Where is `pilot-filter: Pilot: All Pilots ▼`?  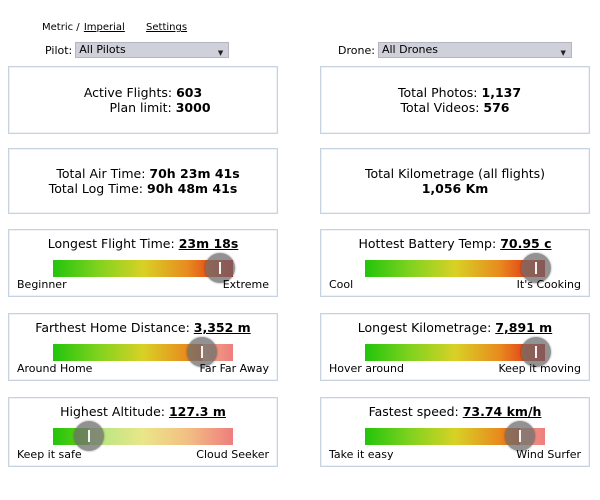
pilot-filter: Pilot: All Pilots ▼ is located at coordinates (137, 50).